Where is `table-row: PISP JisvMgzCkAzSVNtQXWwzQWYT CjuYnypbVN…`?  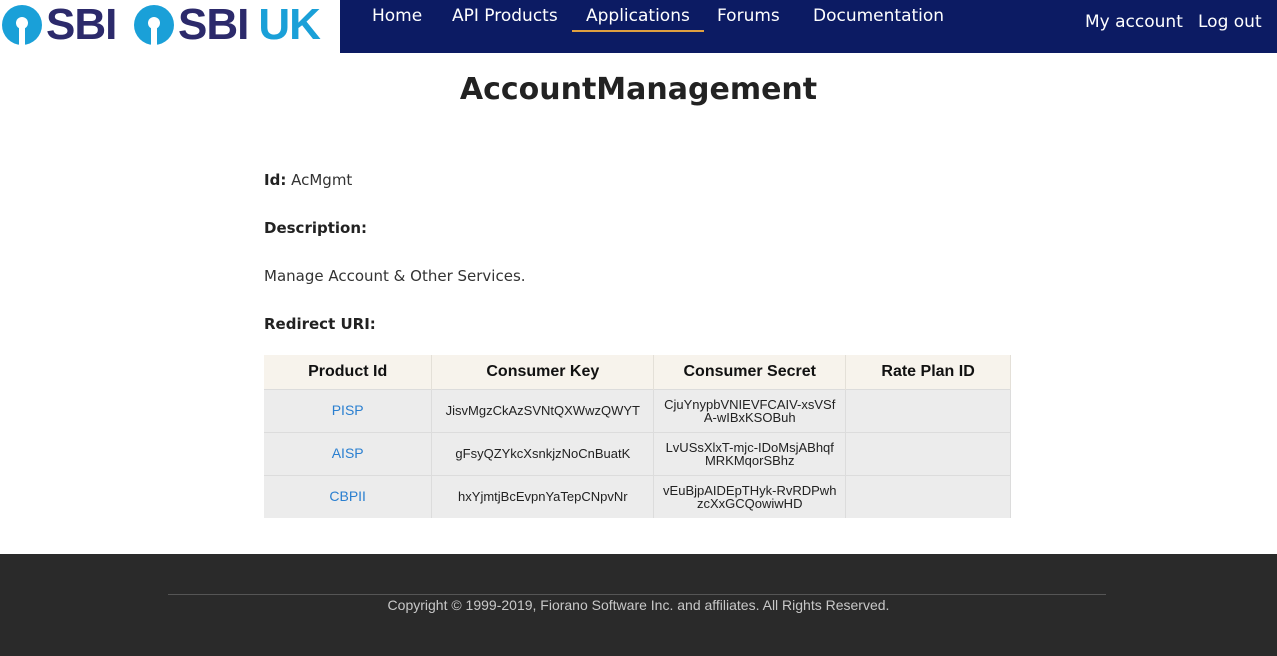 table-row: PISP JisvMgzCkAzSVNtQXWwzQWYT CjuYnypbVN… is located at coordinates (637, 410).